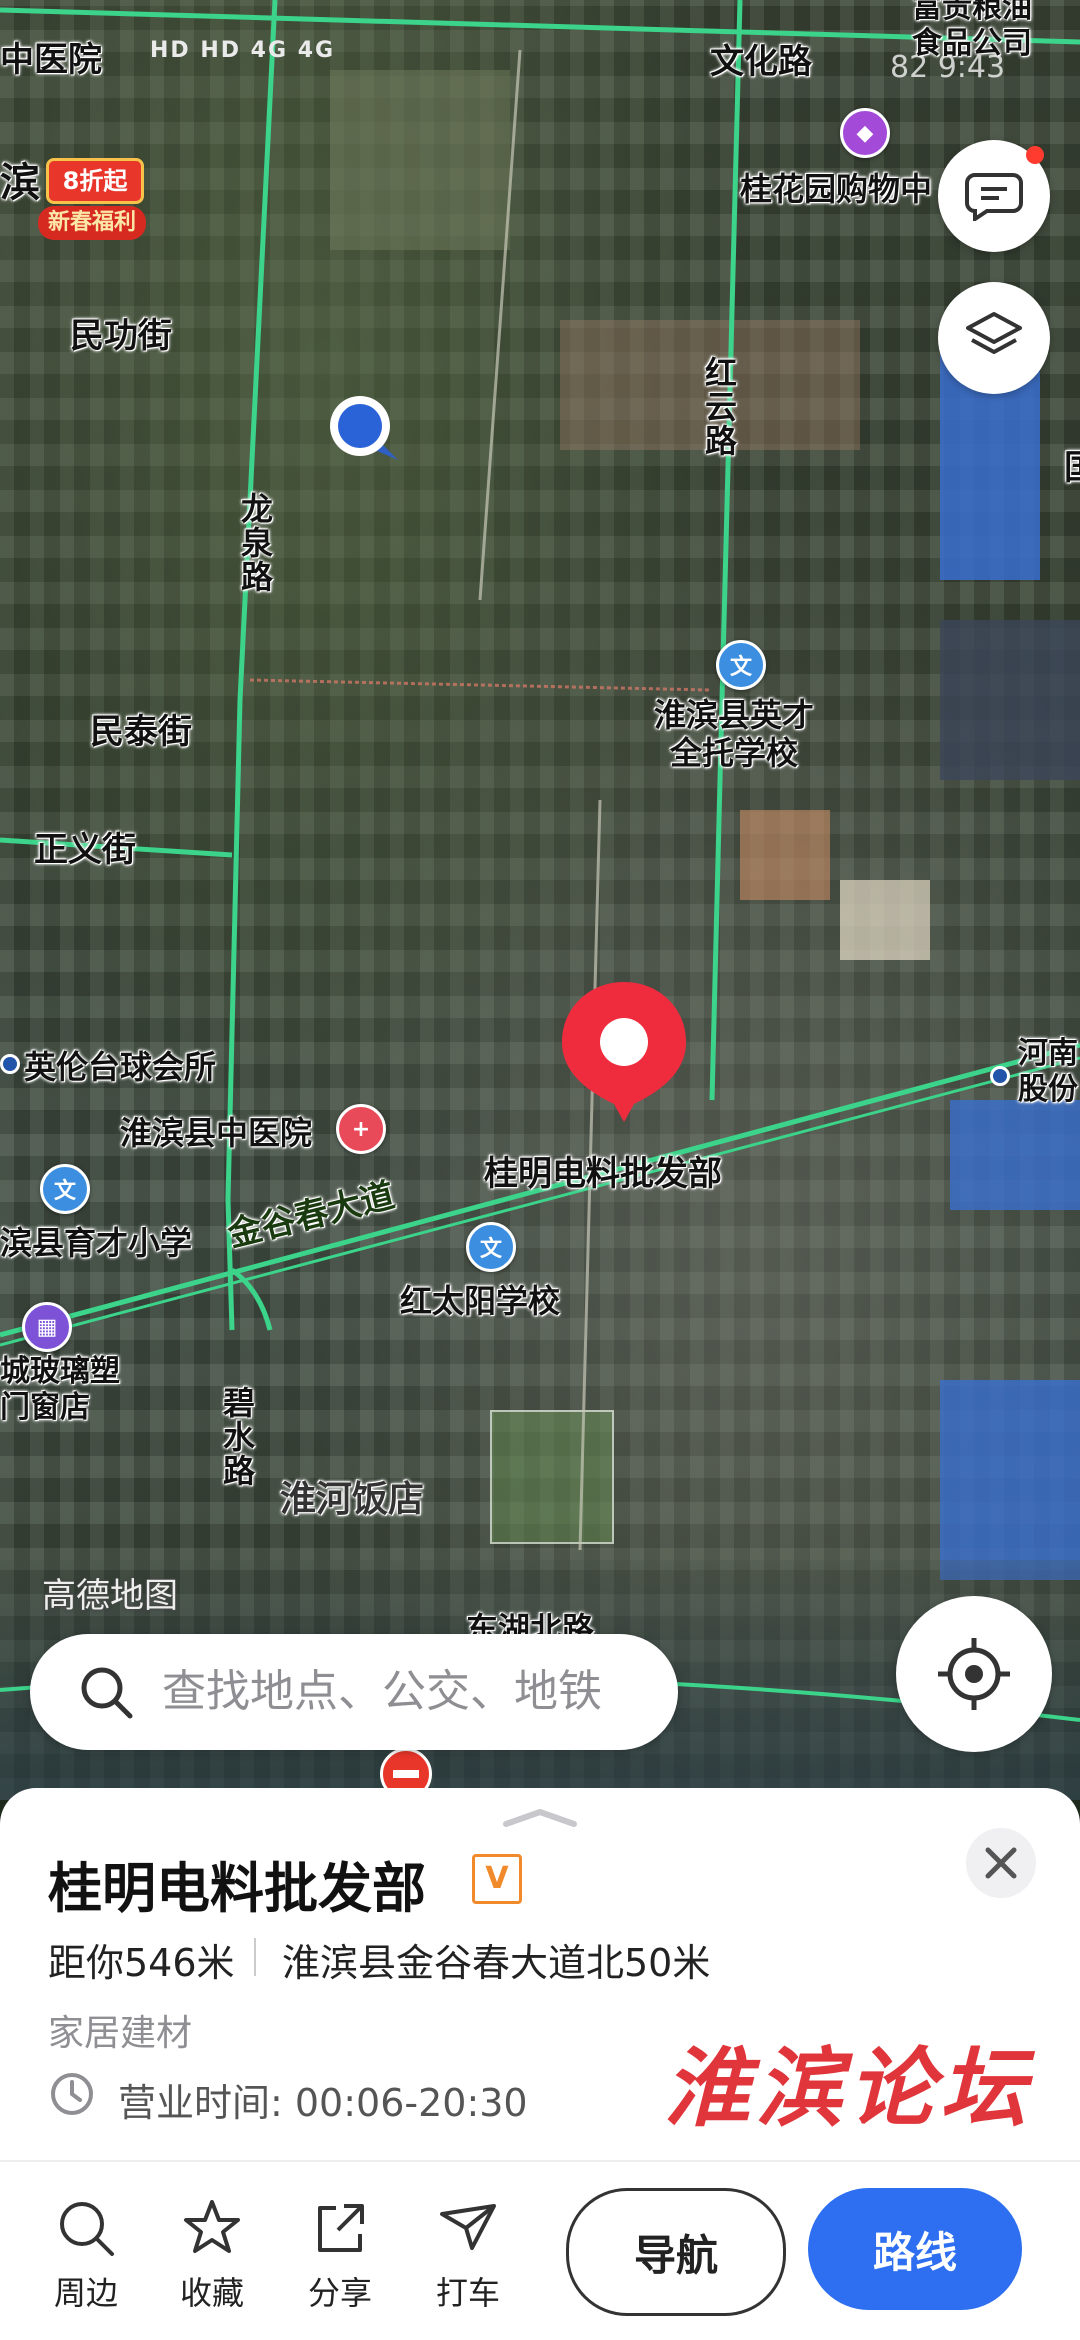  I want to click on label-henan: 河南 股份, so click(1048, 1072).